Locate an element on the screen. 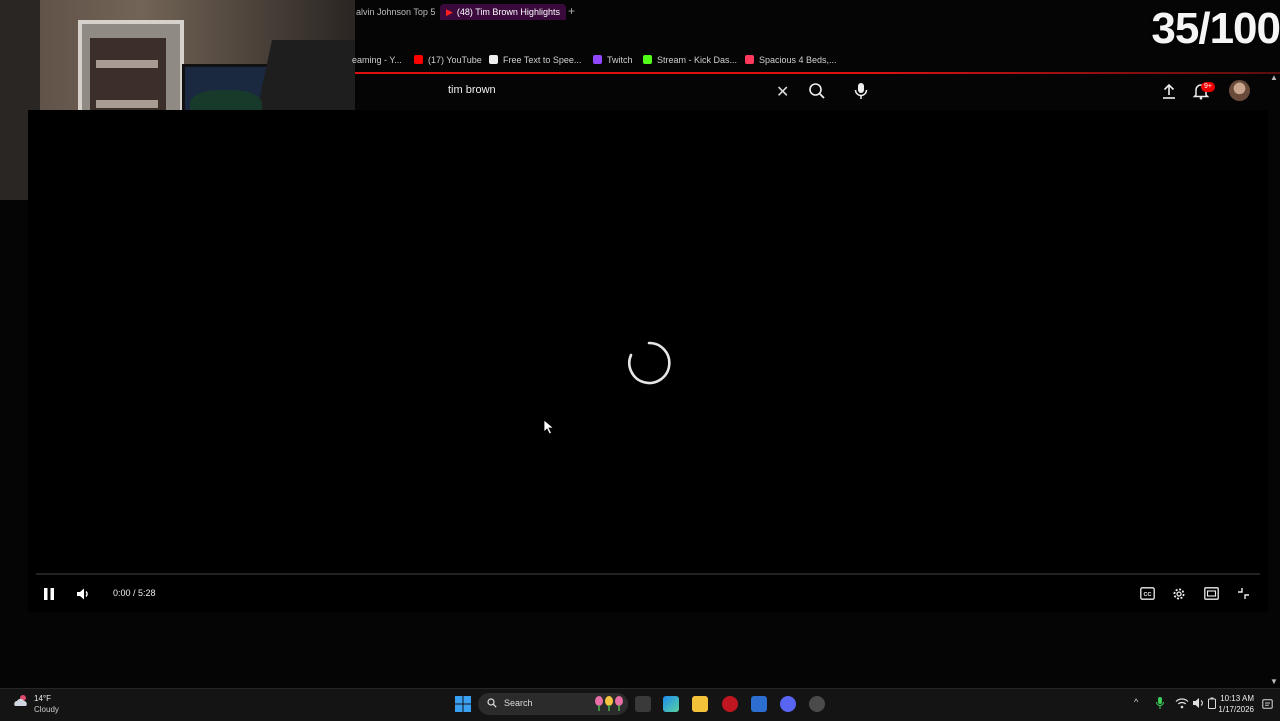  browser-tab: alvin Johnson Top 5 is located at coordinates (395, 12).